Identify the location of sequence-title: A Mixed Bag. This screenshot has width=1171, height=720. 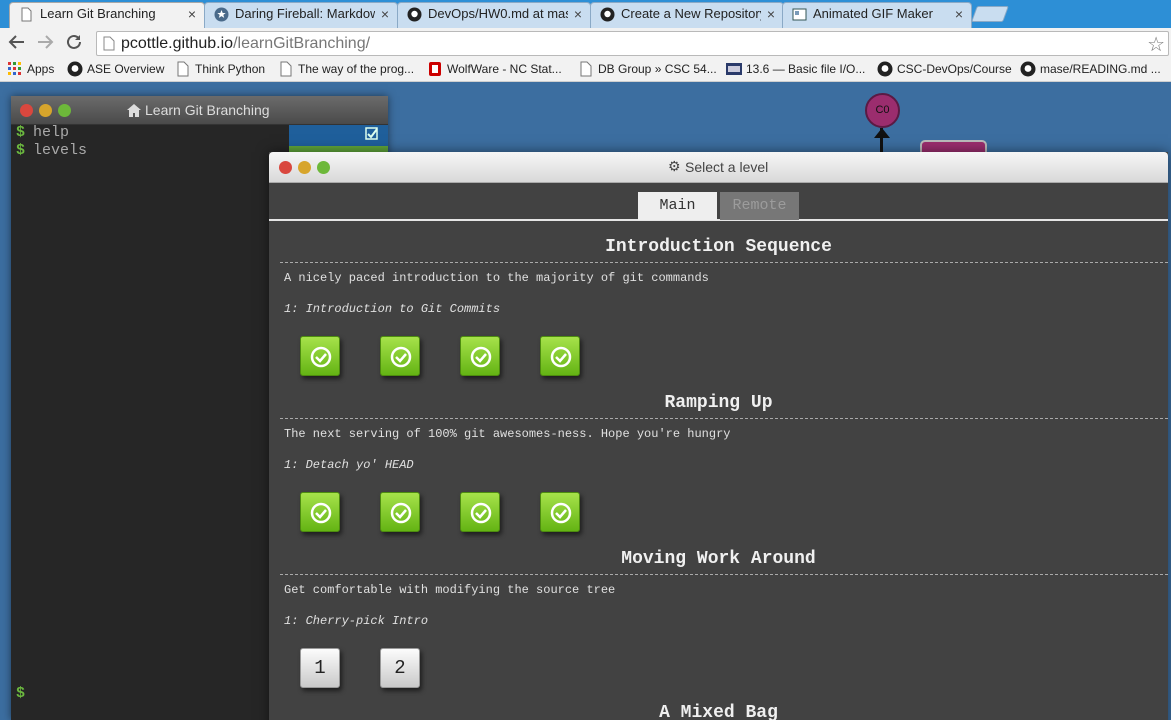
(718, 711).